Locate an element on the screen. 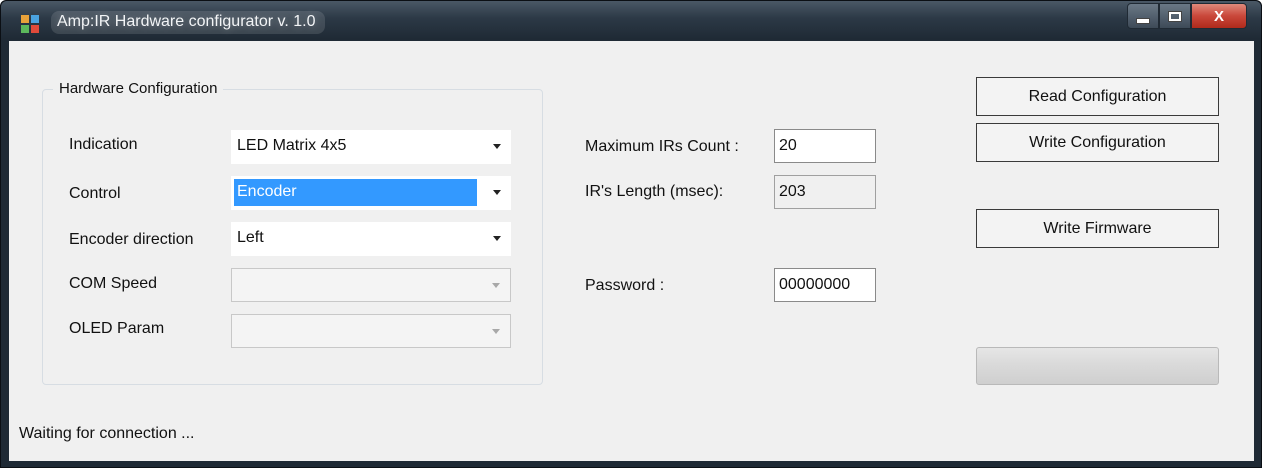 Image resolution: width=1262 pixels, height=468 pixels. ir-length-label: IR's Length (msec): is located at coordinates (654, 191).